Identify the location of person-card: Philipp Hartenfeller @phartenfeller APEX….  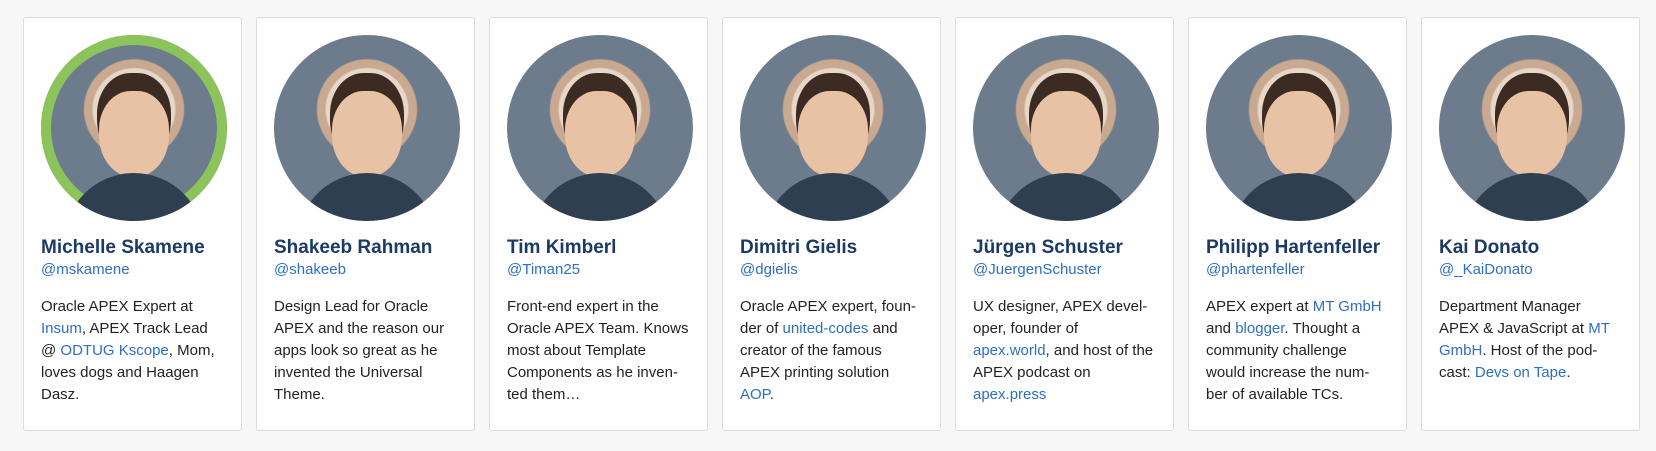
(1297, 224).